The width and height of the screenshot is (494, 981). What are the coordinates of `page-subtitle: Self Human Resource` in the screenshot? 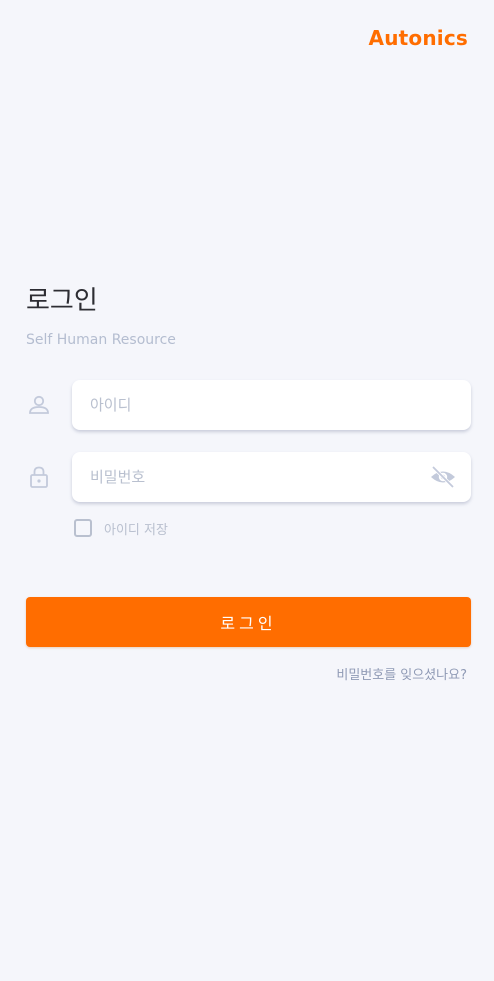 It's located at (101, 340).